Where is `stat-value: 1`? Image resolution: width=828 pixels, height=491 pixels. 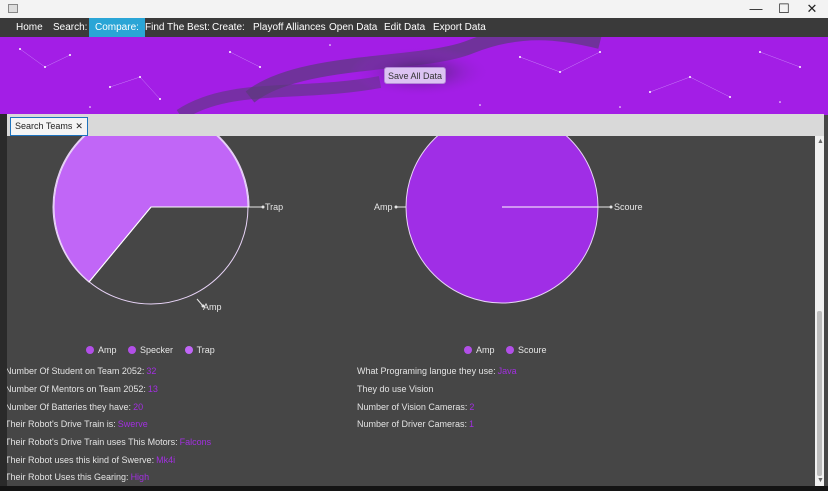
stat-value: 1 is located at coordinates (472, 424).